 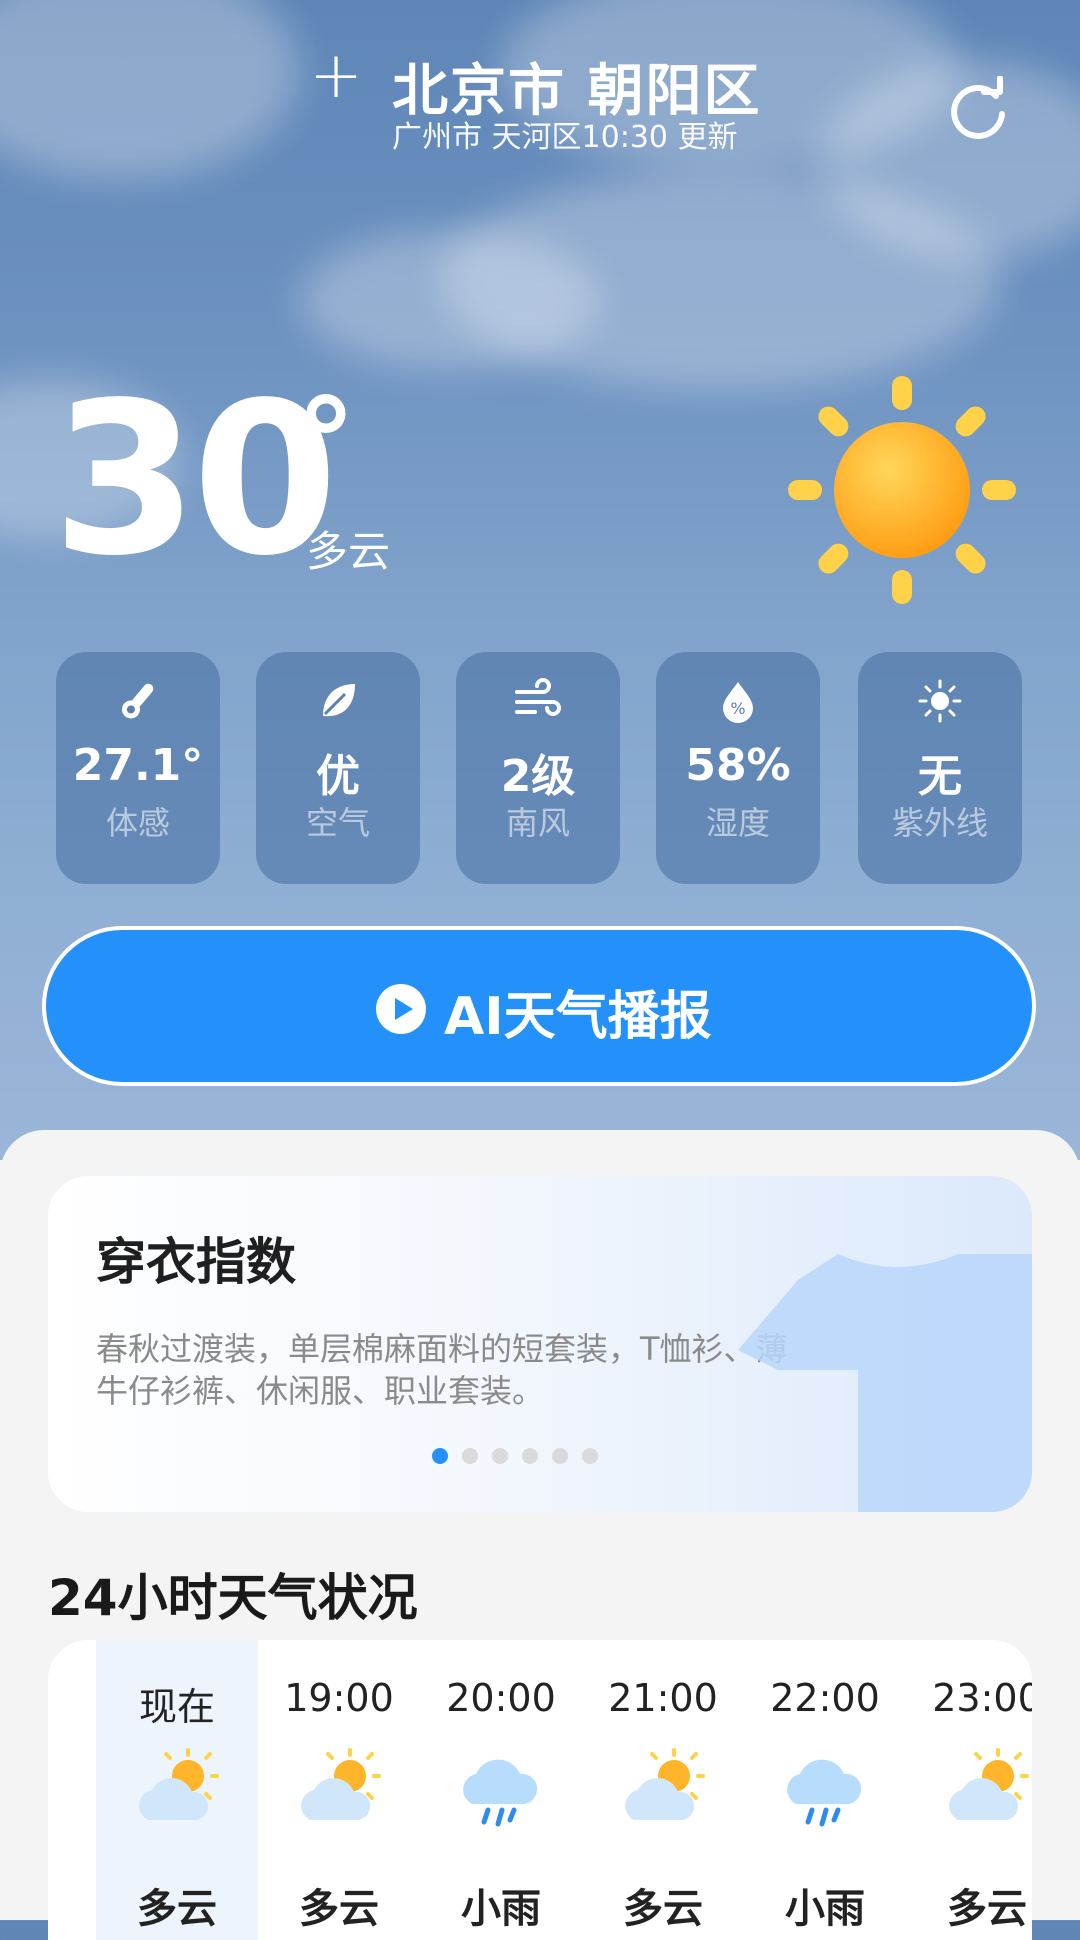 I want to click on current-condition: 多云, so click(x=348, y=551).